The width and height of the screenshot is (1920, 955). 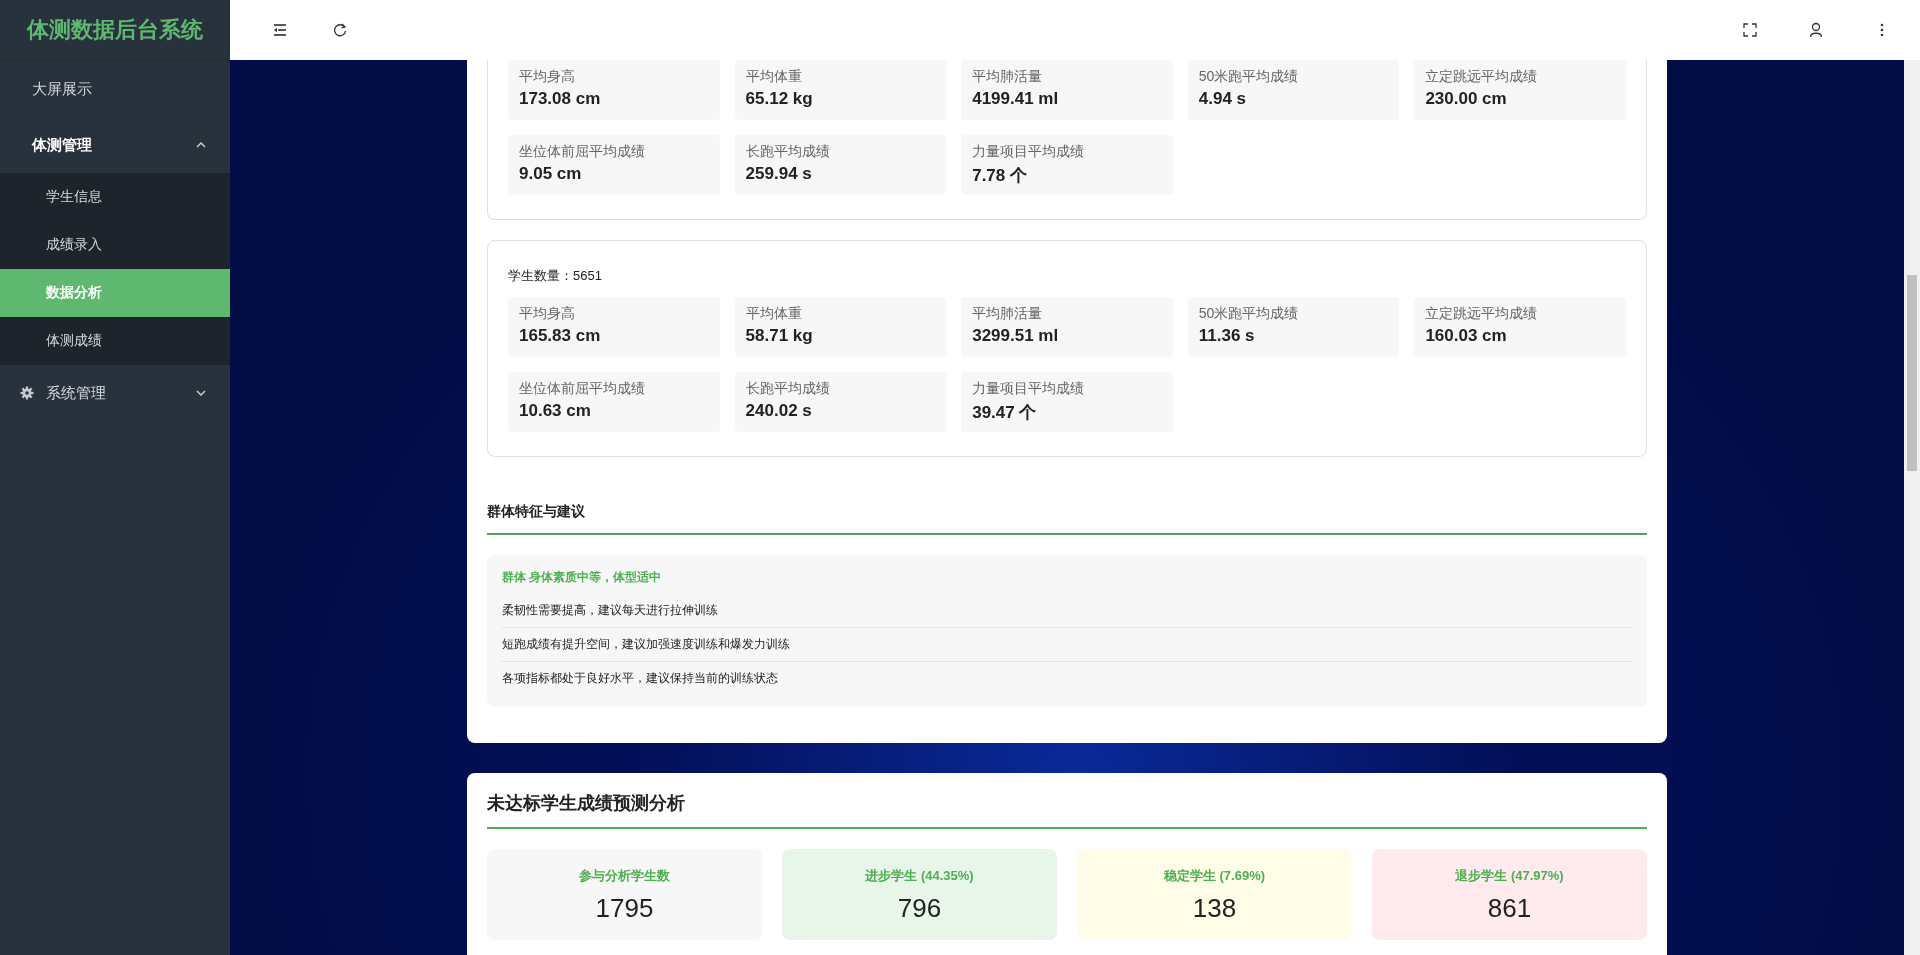 What do you see at coordinates (1067, 519) in the screenshot?
I see `section-heading: 群体特征与建议` at bounding box center [1067, 519].